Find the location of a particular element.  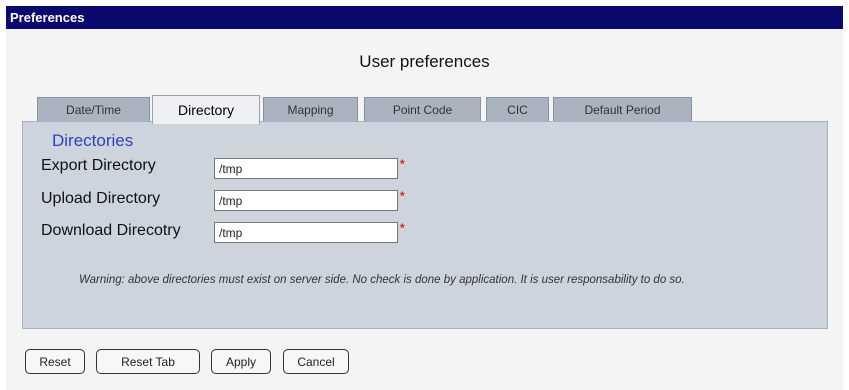

reset-tab-button: Reset Tab is located at coordinates (148, 361).